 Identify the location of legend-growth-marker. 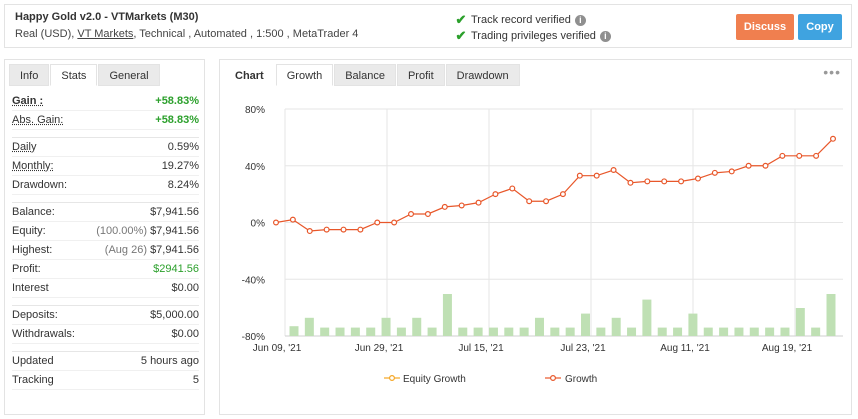
(553, 378).